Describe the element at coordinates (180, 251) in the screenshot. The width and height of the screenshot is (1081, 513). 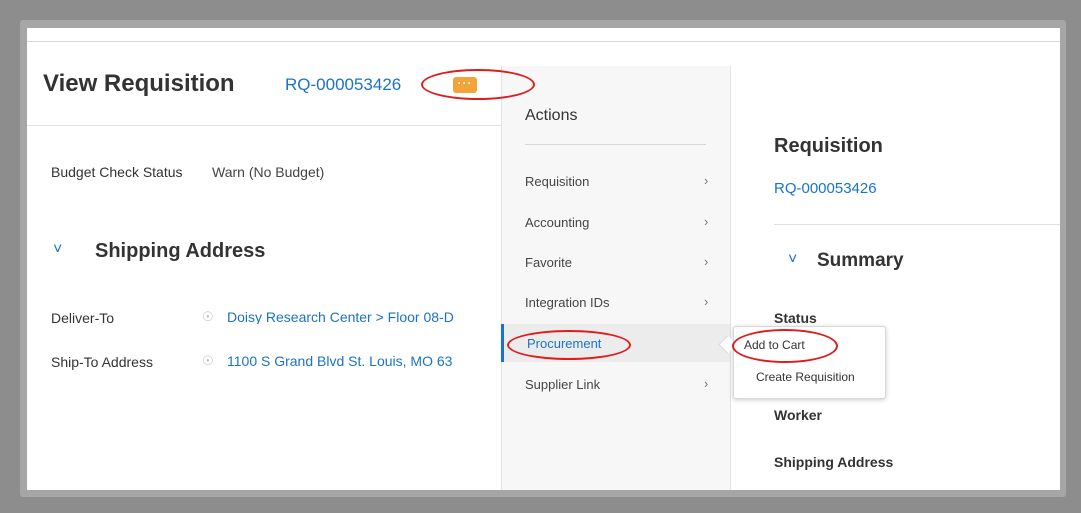
I see `shipping-address-heading: Shipping Address` at that location.